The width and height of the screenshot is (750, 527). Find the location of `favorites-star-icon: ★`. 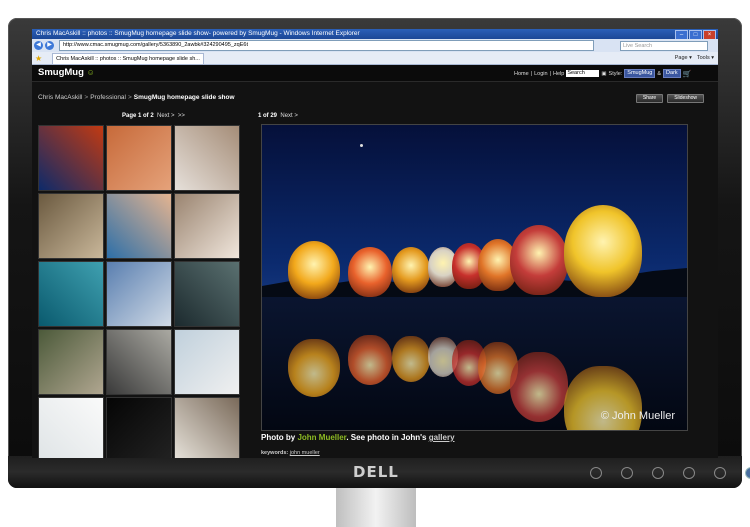

favorites-star-icon: ★ is located at coordinates (38, 58).